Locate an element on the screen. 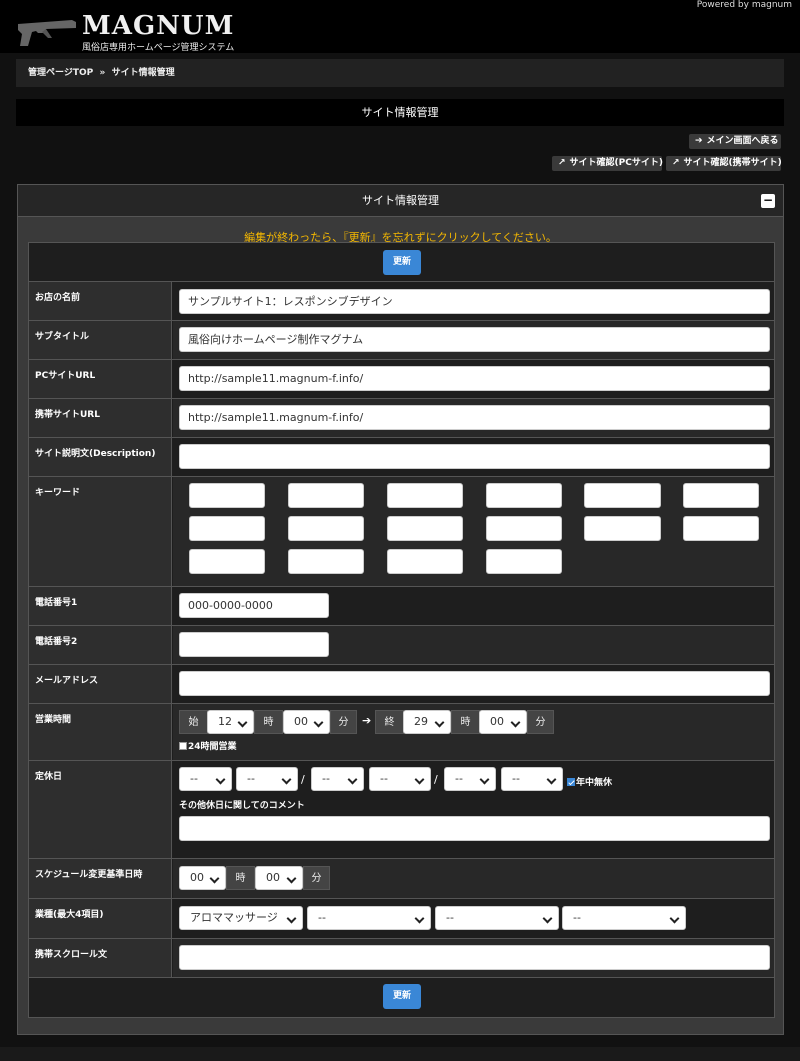  view-mobile-site-button: ↗ サイト確認(携帯サイト) is located at coordinates (724, 163).